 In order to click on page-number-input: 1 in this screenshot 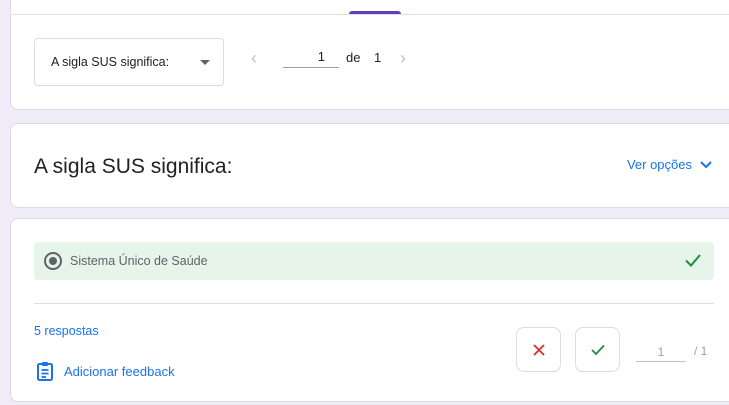, I will do `click(311, 57)`.